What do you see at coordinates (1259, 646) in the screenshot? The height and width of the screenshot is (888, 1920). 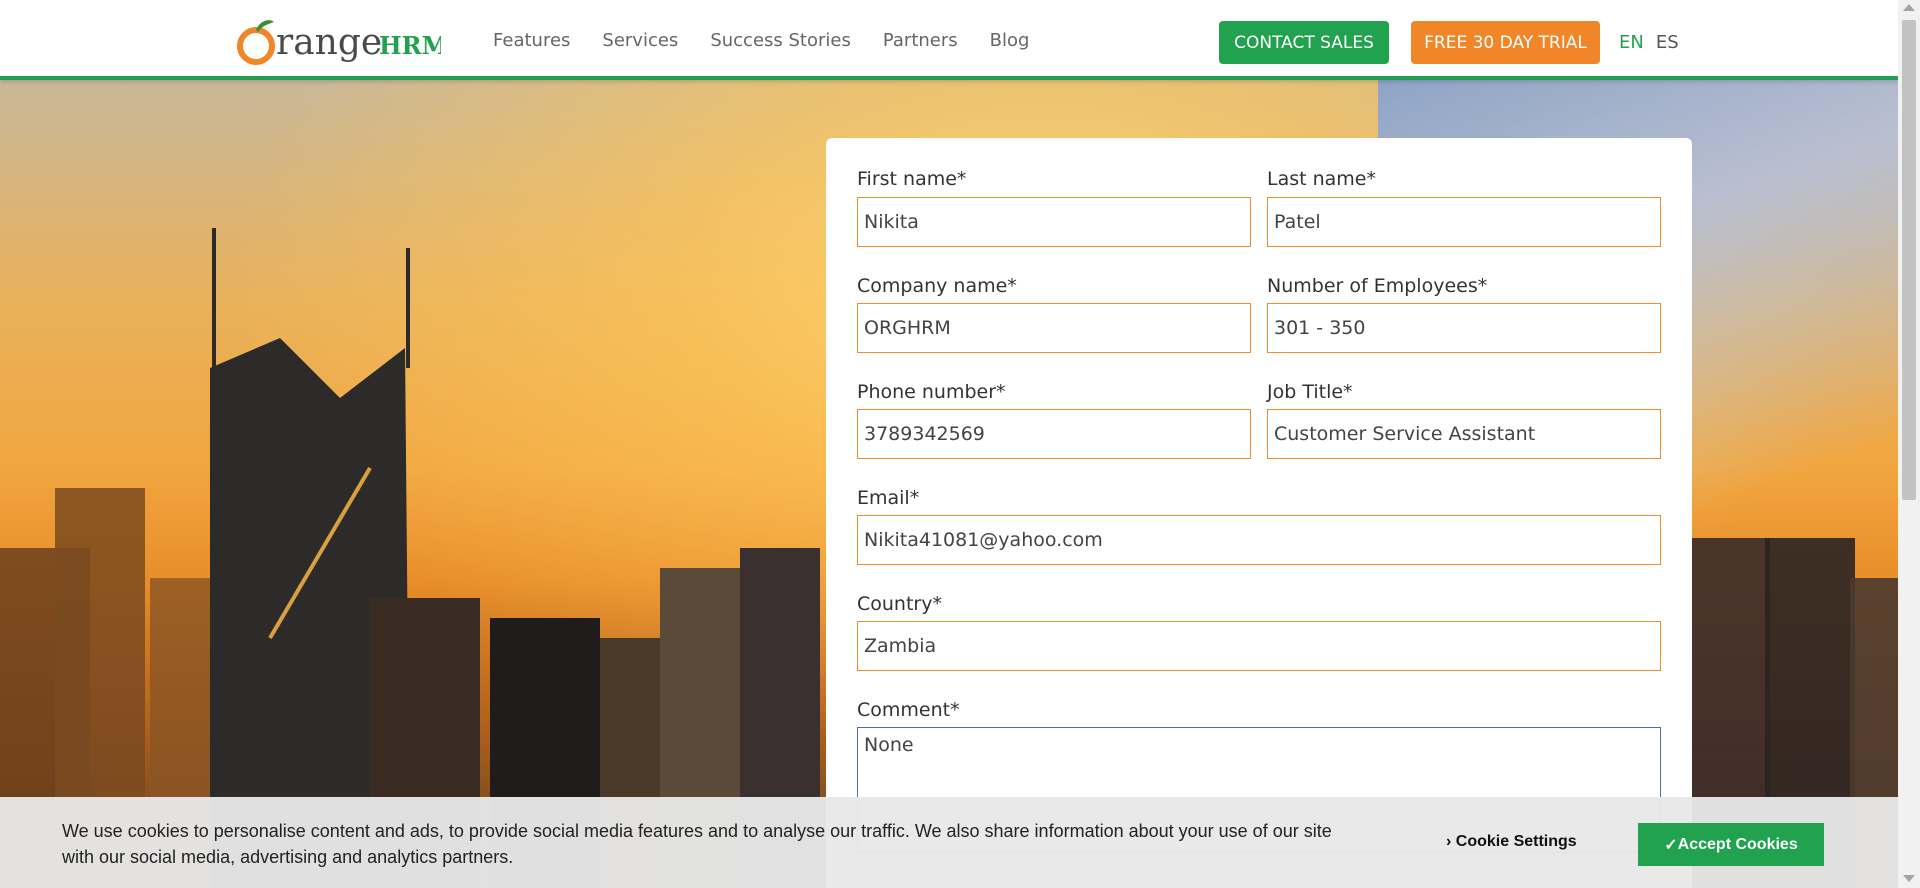 I see `country-select: Zambia` at bounding box center [1259, 646].